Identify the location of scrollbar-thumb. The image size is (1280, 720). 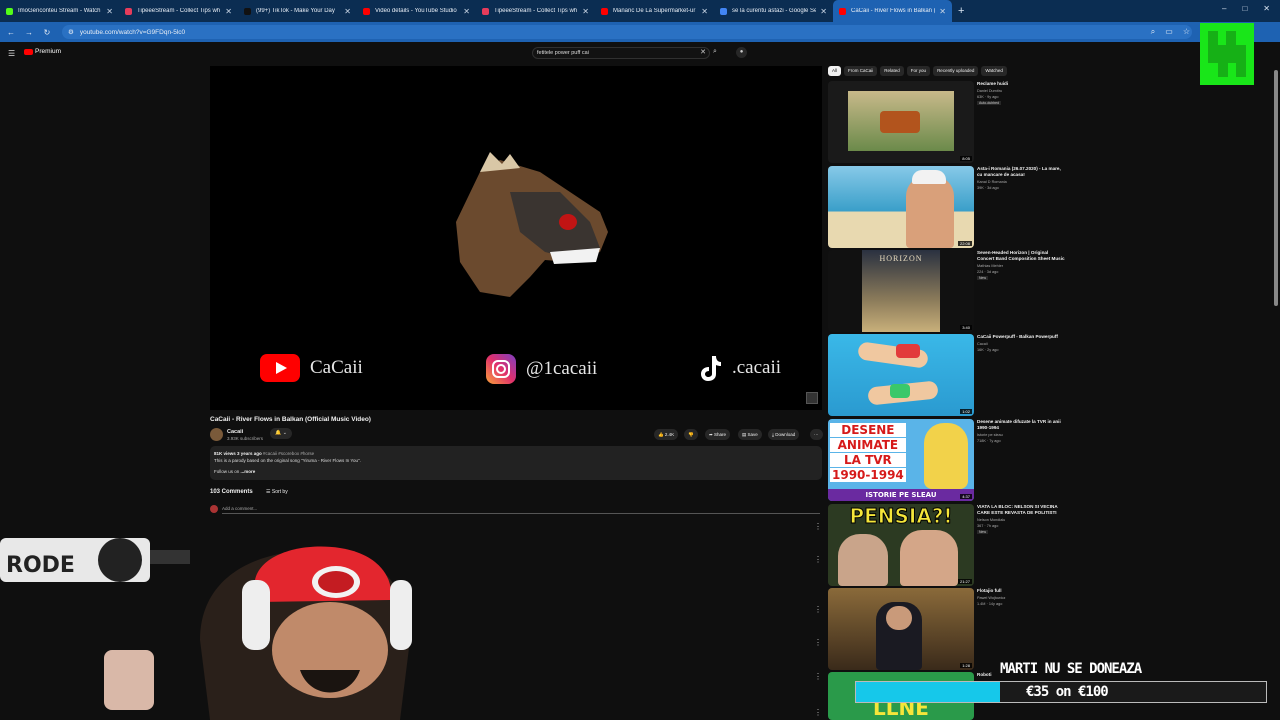
(1276, 188).